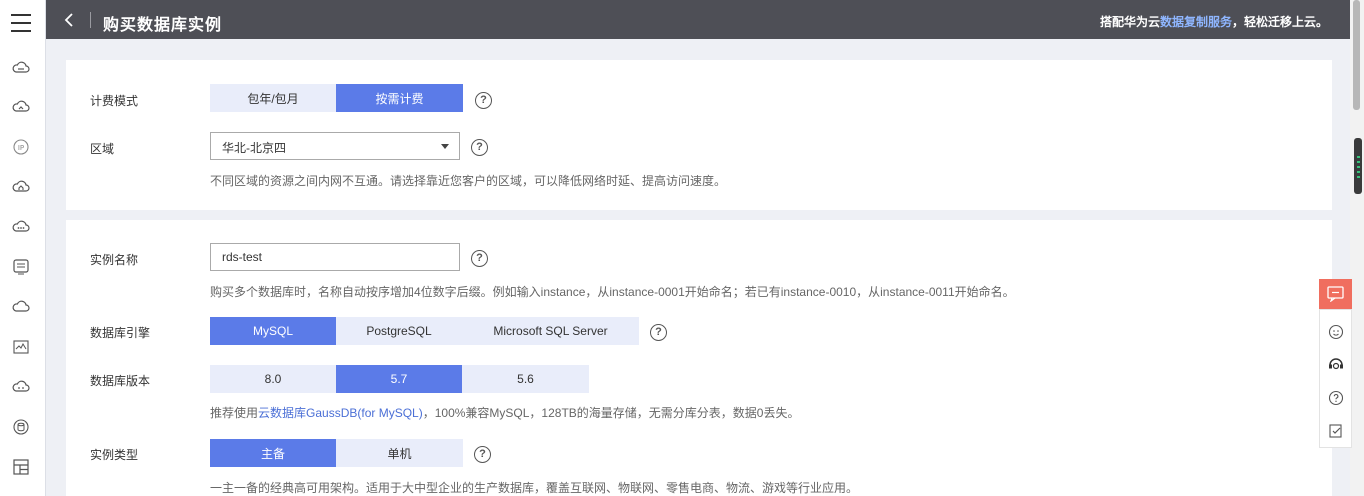 The image size is (1364, 496). What do you see at coordinates (611, 413) in the screenshot?
I see `version-hint-suffix: ，100%兼容MySQL，128TB的海量存储，无需分库分表，数据0丢失。` at bounding box center [611, 413].